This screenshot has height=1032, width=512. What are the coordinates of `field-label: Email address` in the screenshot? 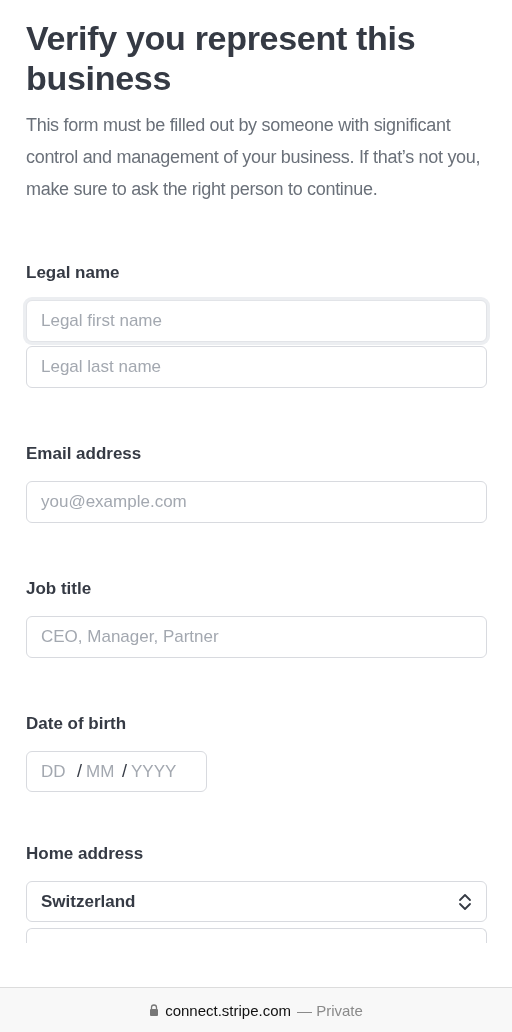 It's located at (84, 454).